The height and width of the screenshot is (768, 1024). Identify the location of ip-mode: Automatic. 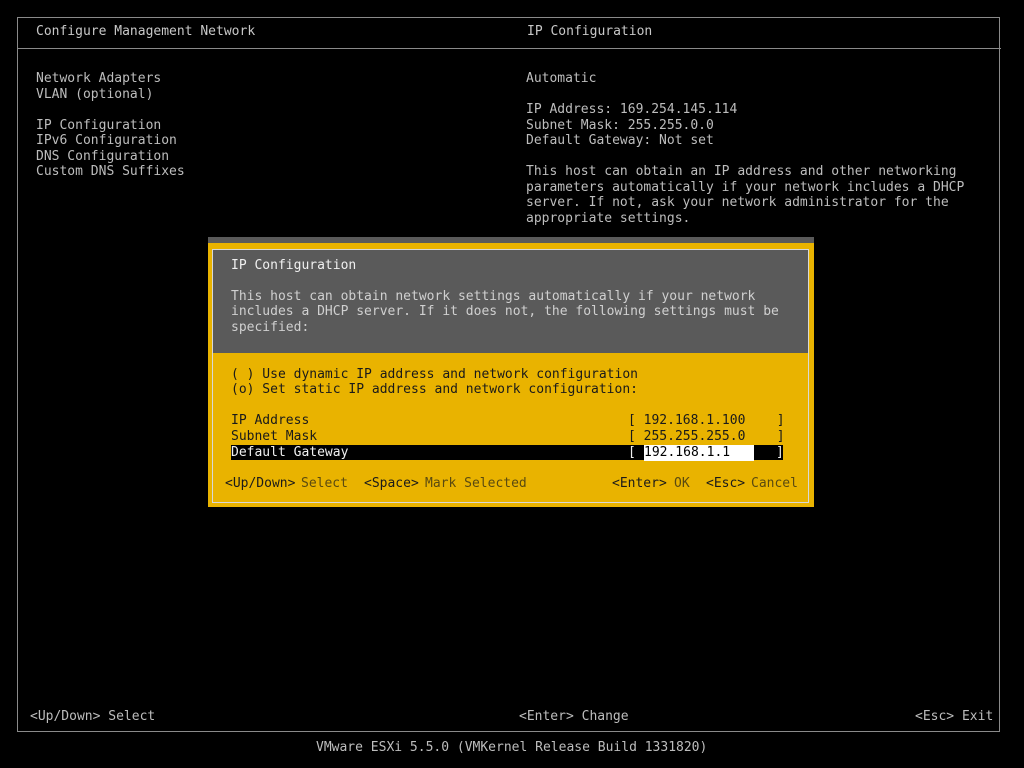
(561, 78).